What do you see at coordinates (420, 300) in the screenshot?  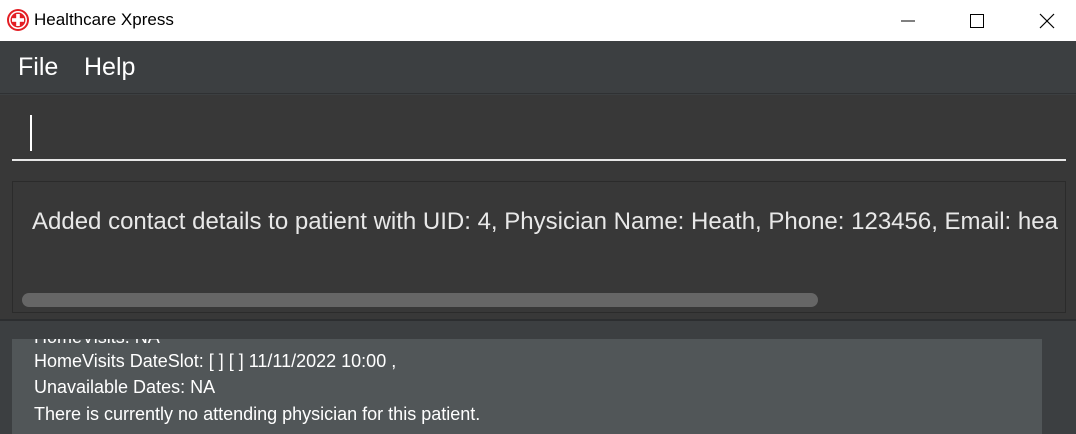 I see `horizontal-scrollbar-thumb` at bounding box center [420, 300].